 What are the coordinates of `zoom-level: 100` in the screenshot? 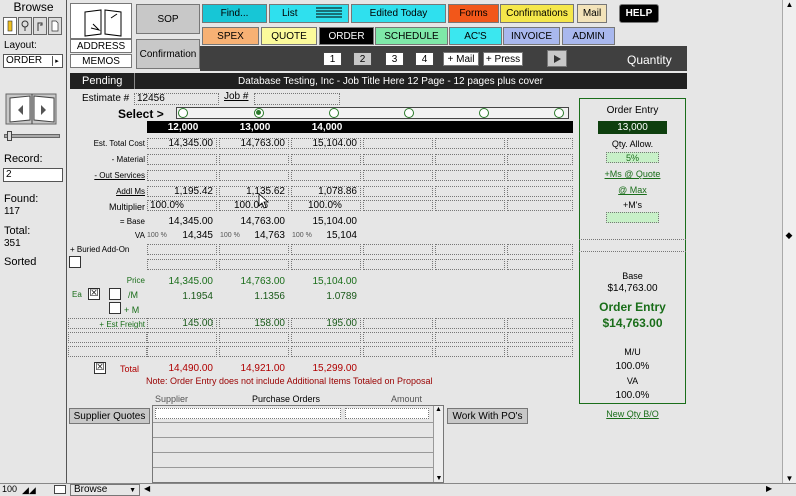 It's located at (9, 489).